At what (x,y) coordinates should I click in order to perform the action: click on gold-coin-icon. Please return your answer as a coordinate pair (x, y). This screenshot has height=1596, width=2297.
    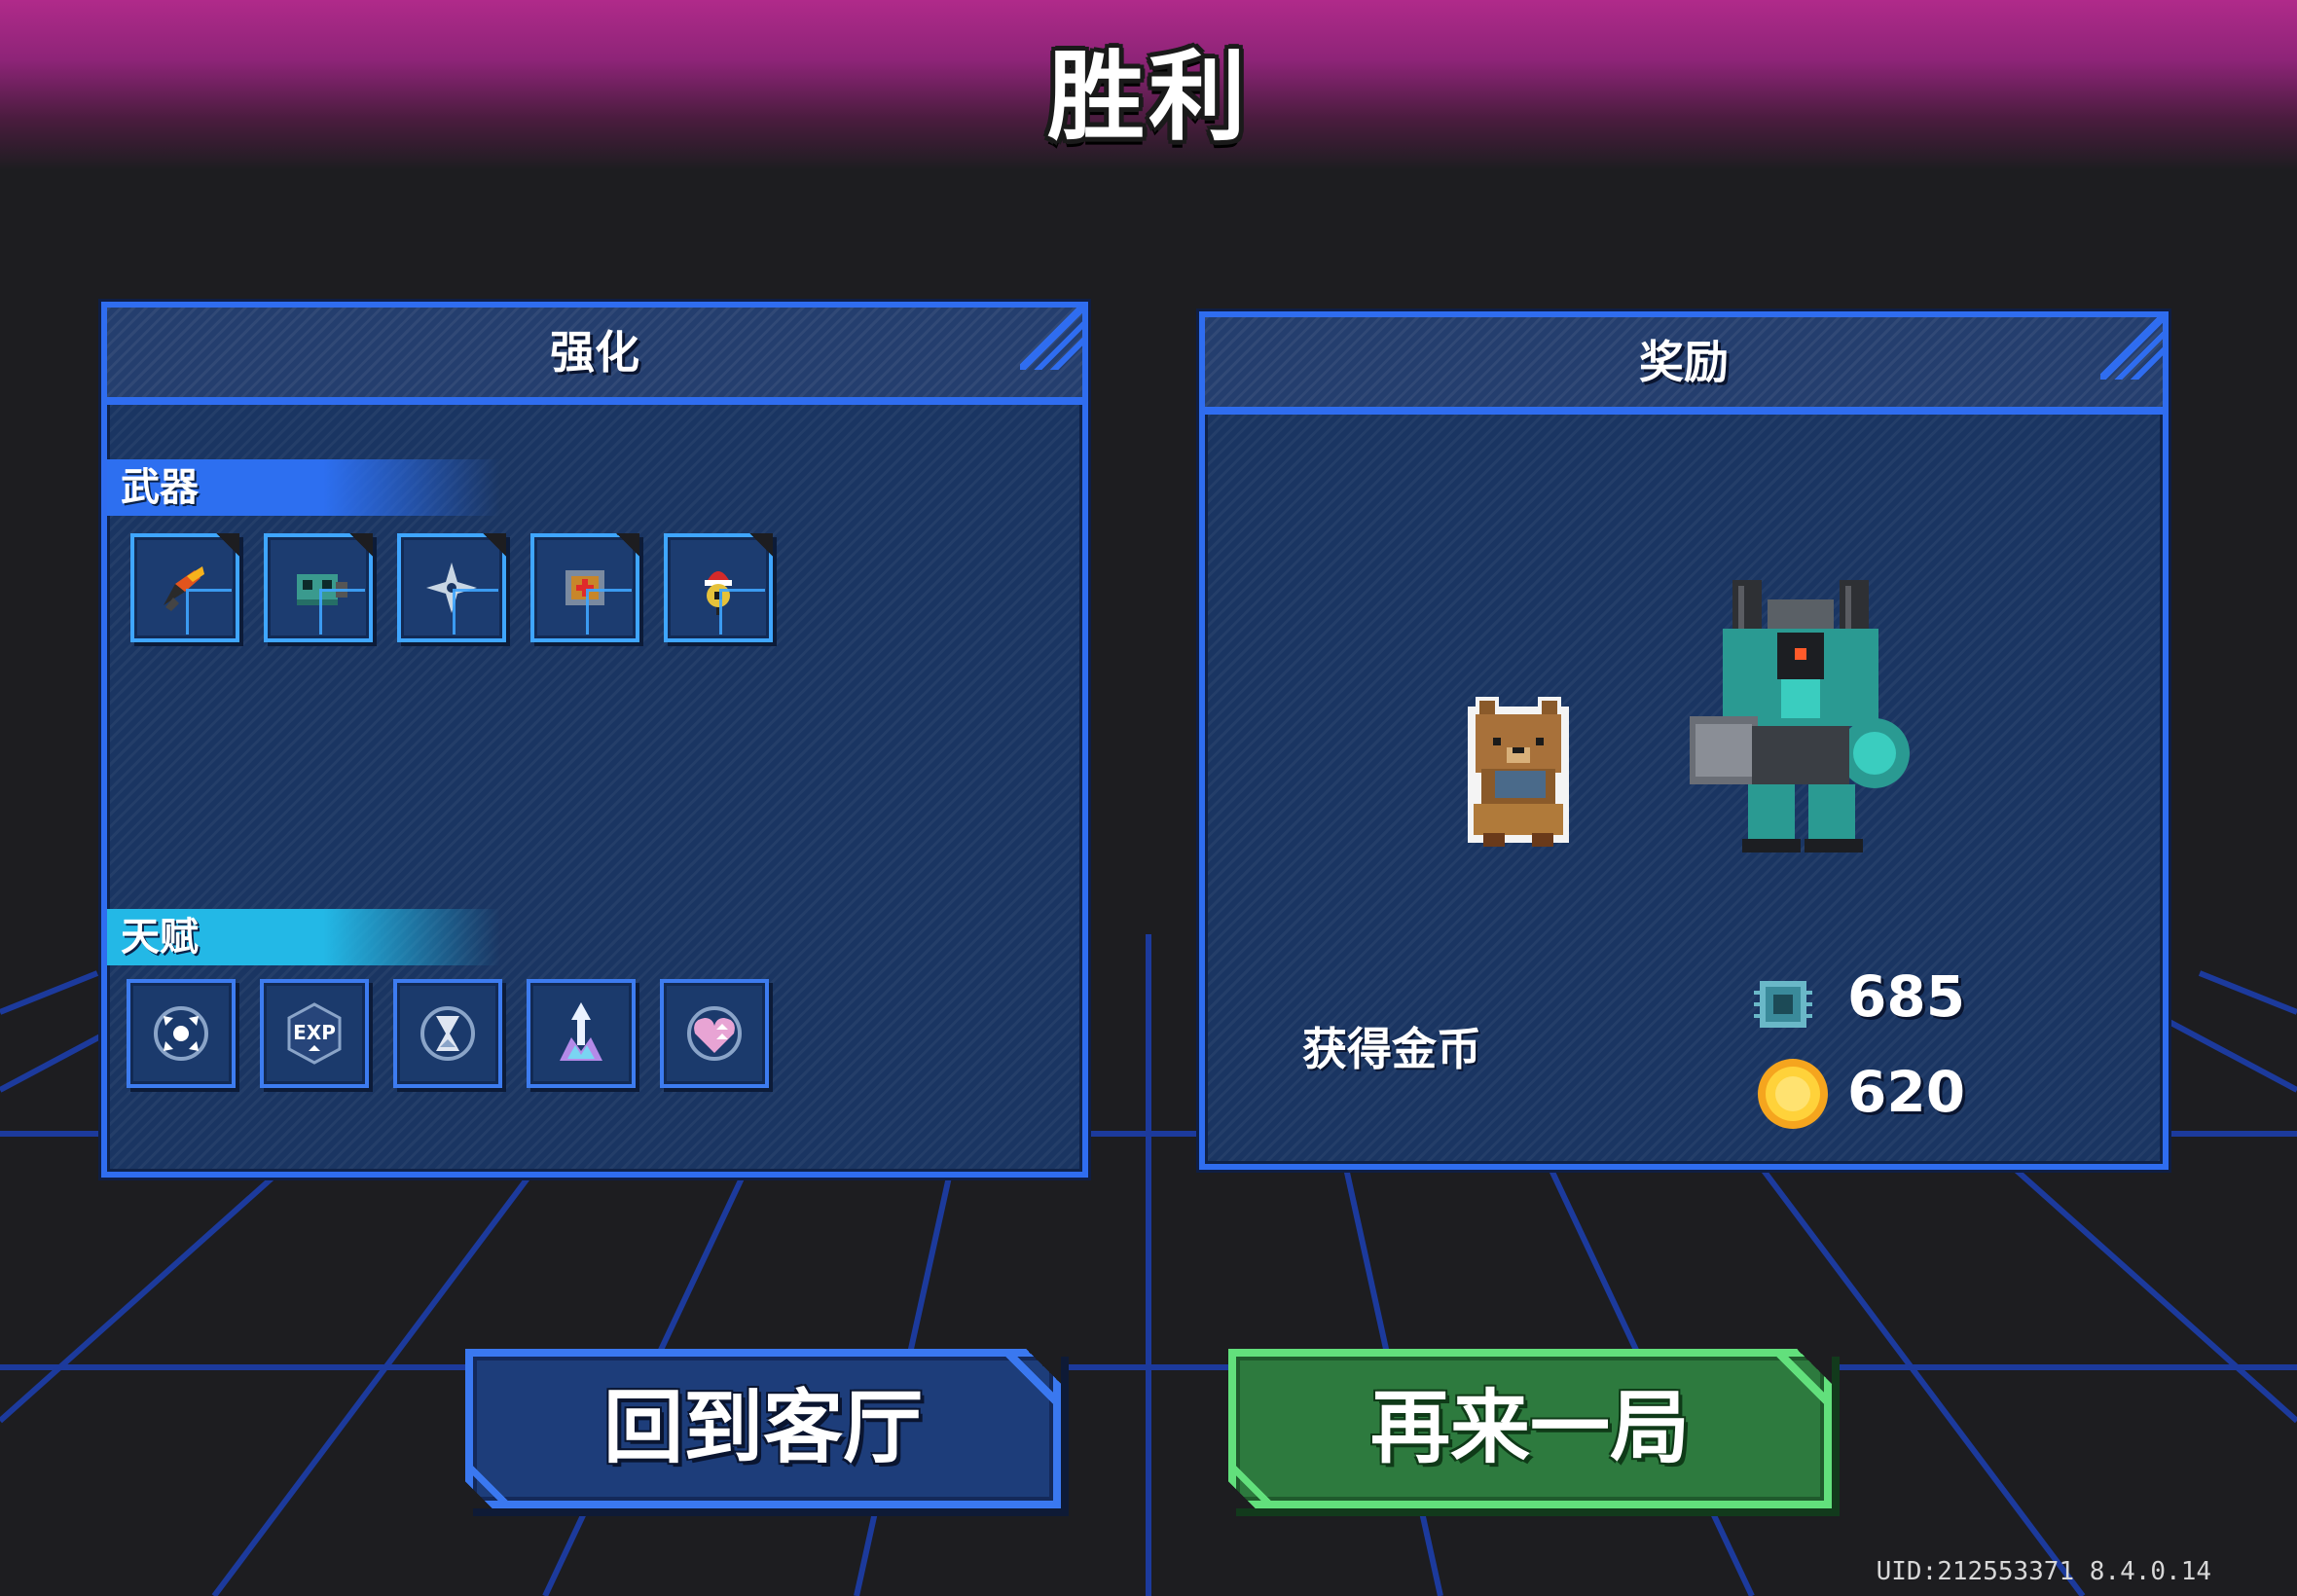
    Looking at the image, I should click on (1793, 1094).